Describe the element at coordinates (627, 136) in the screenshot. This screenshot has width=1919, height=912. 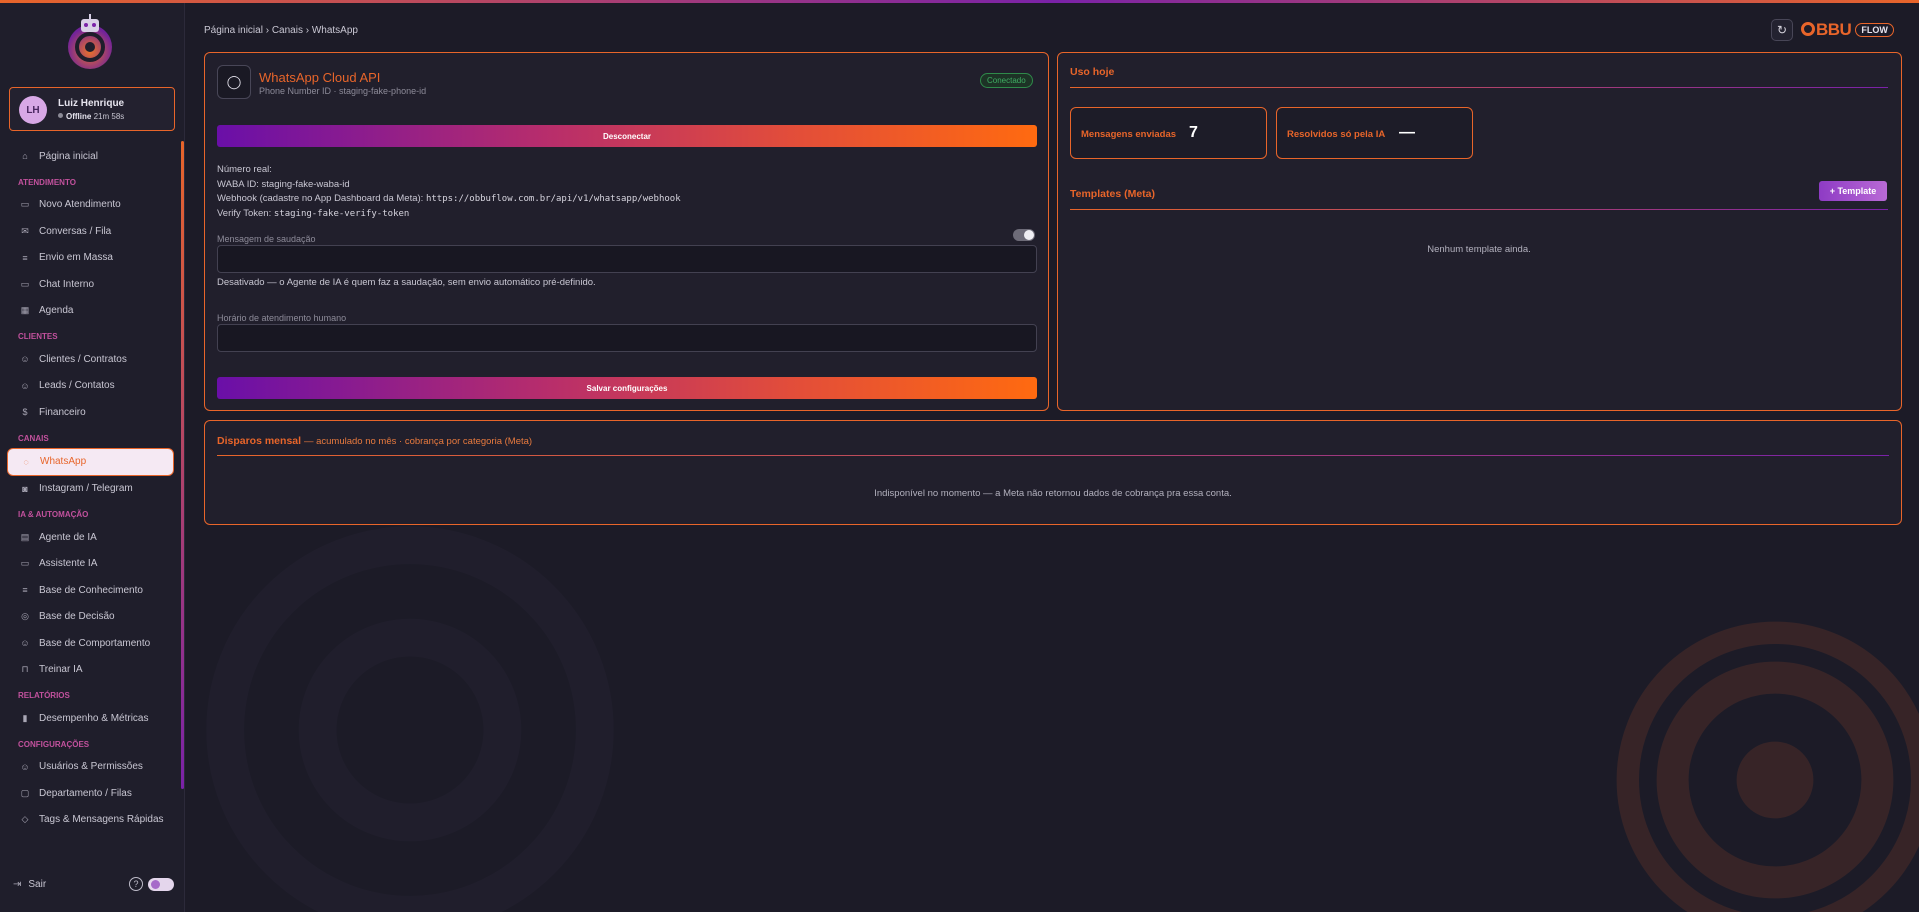
I see `disconnect-button: Desconectar` at that location.